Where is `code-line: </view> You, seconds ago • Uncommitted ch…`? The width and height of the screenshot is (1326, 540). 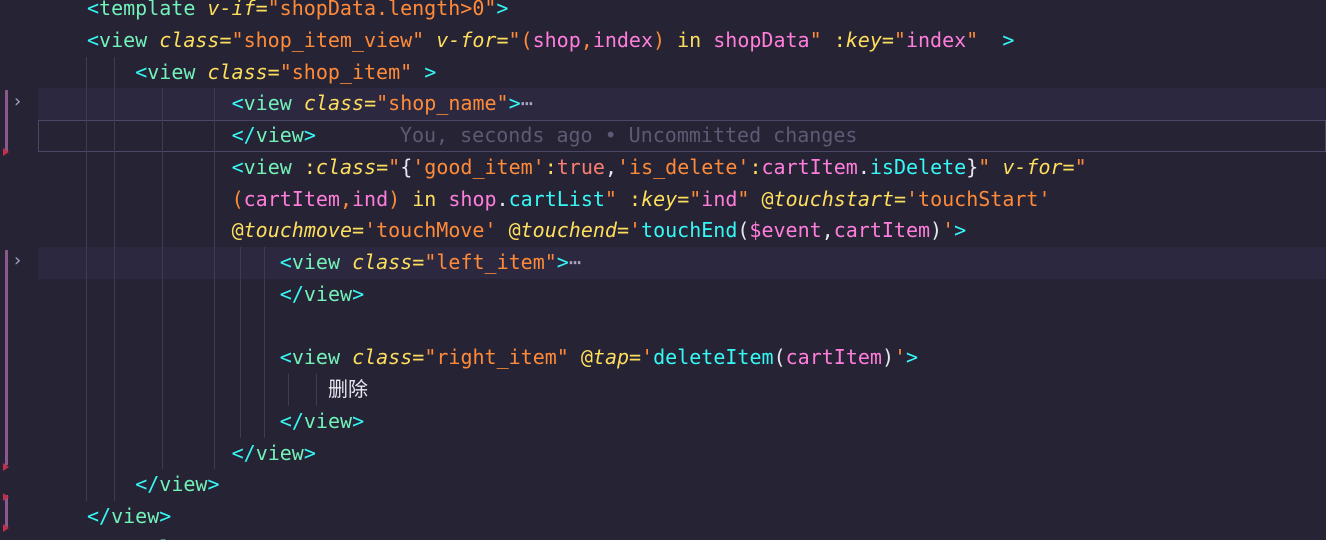
code-line: </view> You, seconds ago • Uncommitted ch… is located at coordinates (682, 136).